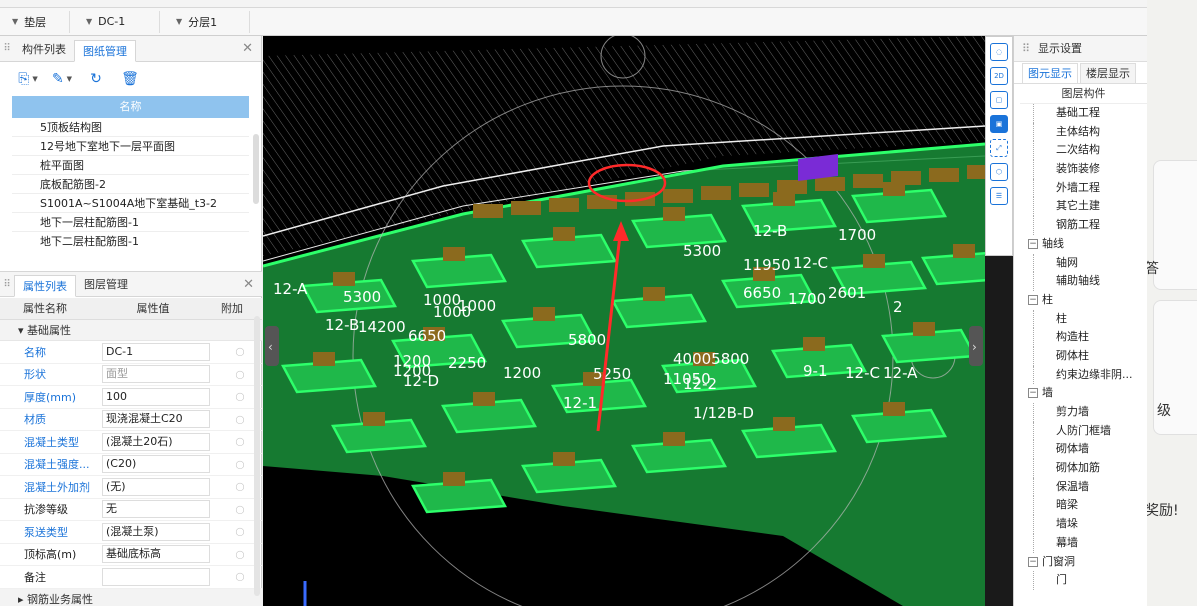  Describe the element at coordinates (1083, 150) in the screenshot. I see `tree-item: 二次结构` at that location.